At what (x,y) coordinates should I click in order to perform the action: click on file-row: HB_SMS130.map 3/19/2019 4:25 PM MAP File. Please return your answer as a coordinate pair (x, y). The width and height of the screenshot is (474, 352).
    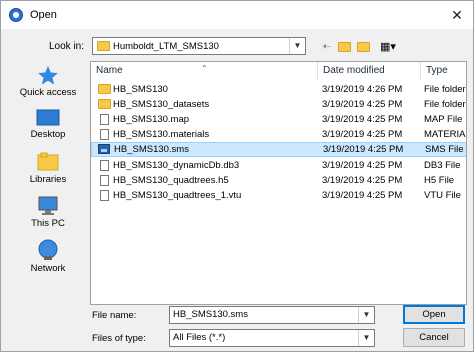
    Looking at the image, I should click on (278, 119).